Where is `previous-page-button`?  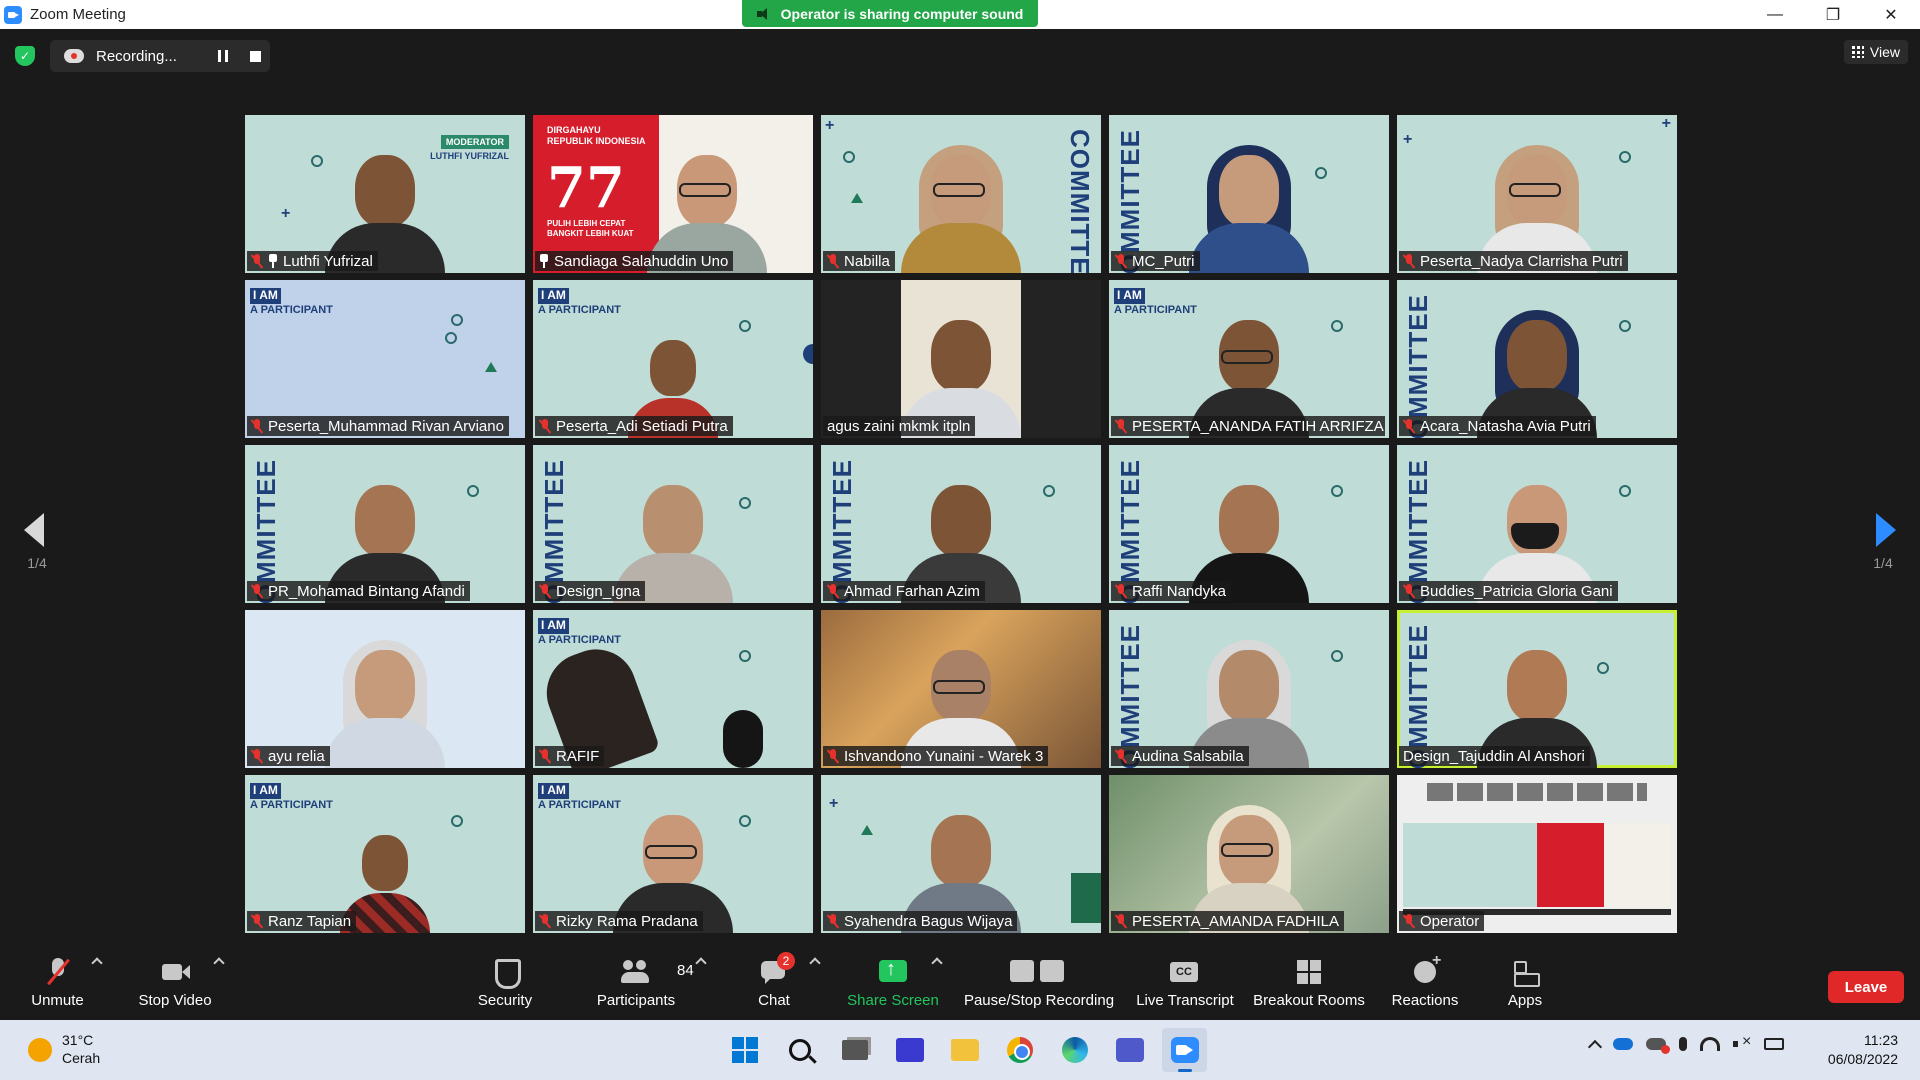 previous-page-button is located at coordinates (36, 533).